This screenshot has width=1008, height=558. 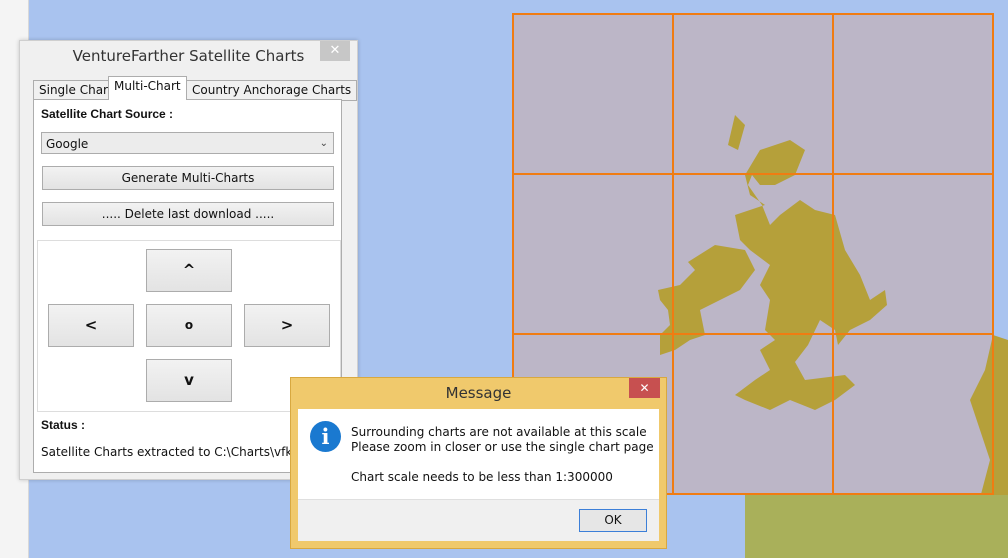 I want to click on window-title: VentureFarther Satellite Charts, so click(x=188, y=56).